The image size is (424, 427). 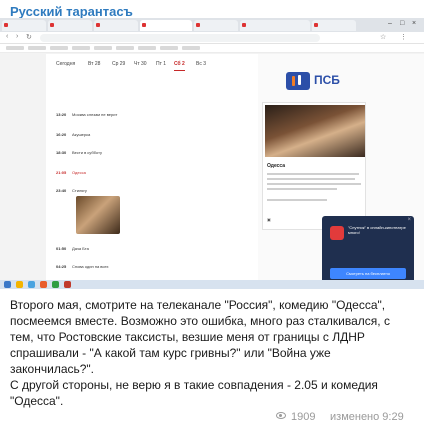 I want to click on browser-tab-strip: – □ ×, so click(x=212, y=25).